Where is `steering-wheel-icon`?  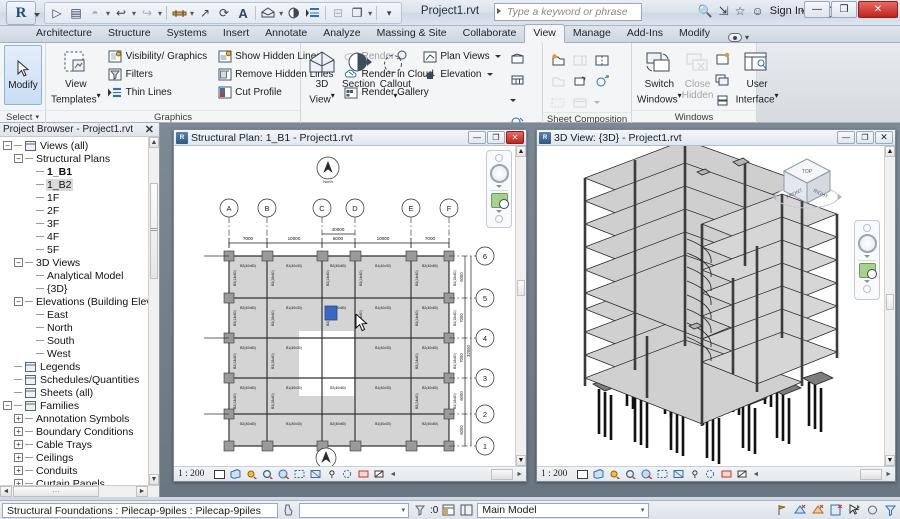 steering-wheel-icon is located at coordinates (499, 173).